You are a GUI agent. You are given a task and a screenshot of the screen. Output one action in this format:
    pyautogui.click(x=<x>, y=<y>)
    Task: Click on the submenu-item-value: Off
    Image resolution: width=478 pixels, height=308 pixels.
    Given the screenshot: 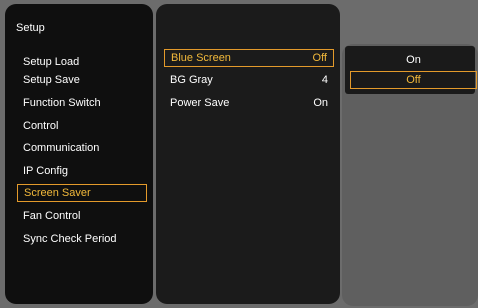 What is the action you would take?
    pyautogui.click(x=319, y=58)
    